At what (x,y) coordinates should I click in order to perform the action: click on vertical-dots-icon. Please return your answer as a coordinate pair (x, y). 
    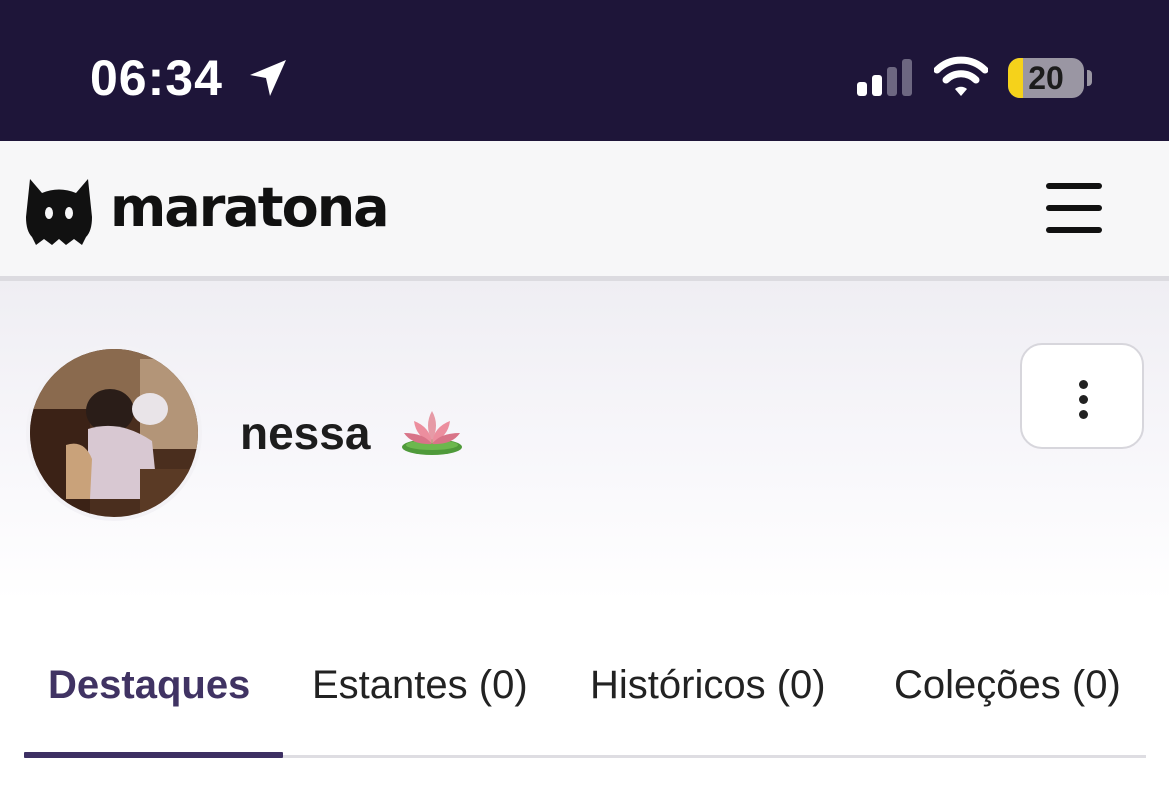
    Looking at the image, I should click on (1083, 384).